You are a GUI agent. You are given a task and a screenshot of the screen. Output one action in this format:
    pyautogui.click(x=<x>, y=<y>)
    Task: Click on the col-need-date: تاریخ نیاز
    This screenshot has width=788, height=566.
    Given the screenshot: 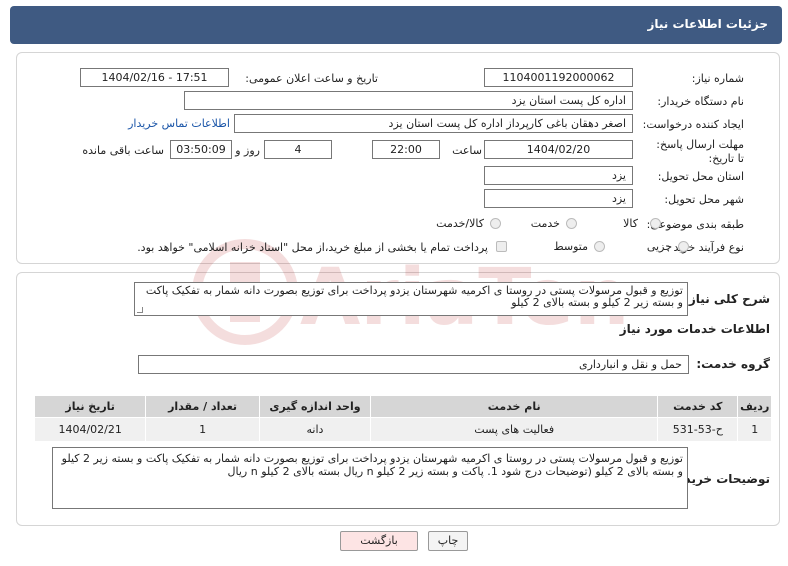 What is the action you would take?
    pyautogui.click(x=90, y=406)
    